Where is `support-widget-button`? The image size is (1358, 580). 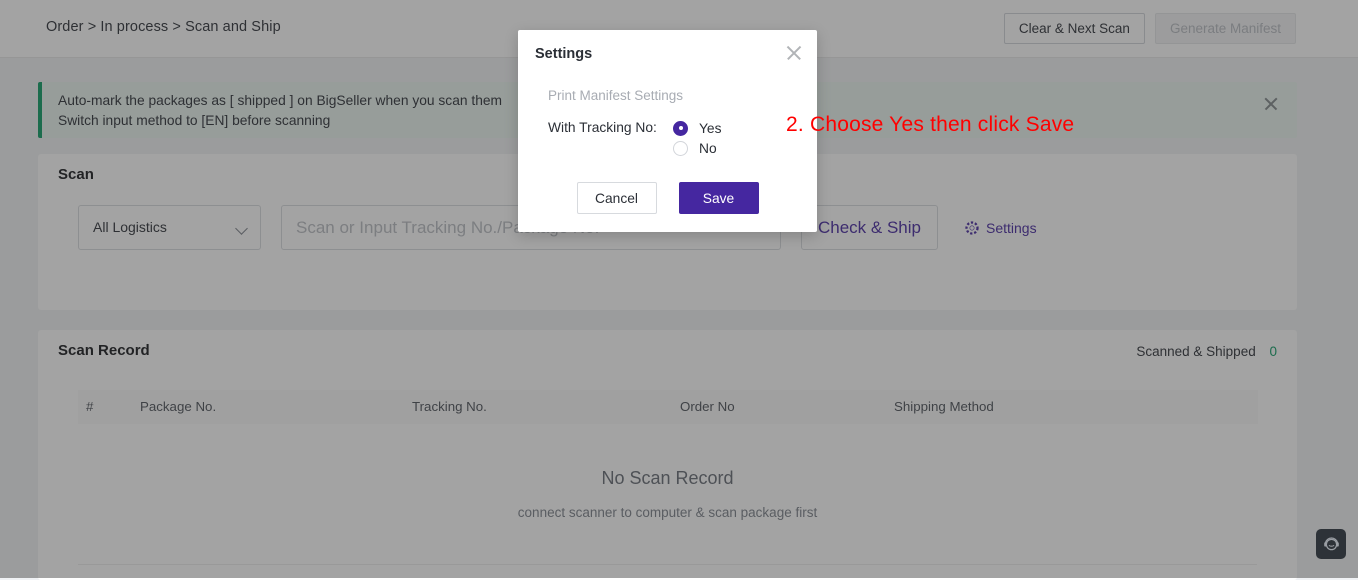 support-widget-button is located at coordinates (1331, 544).